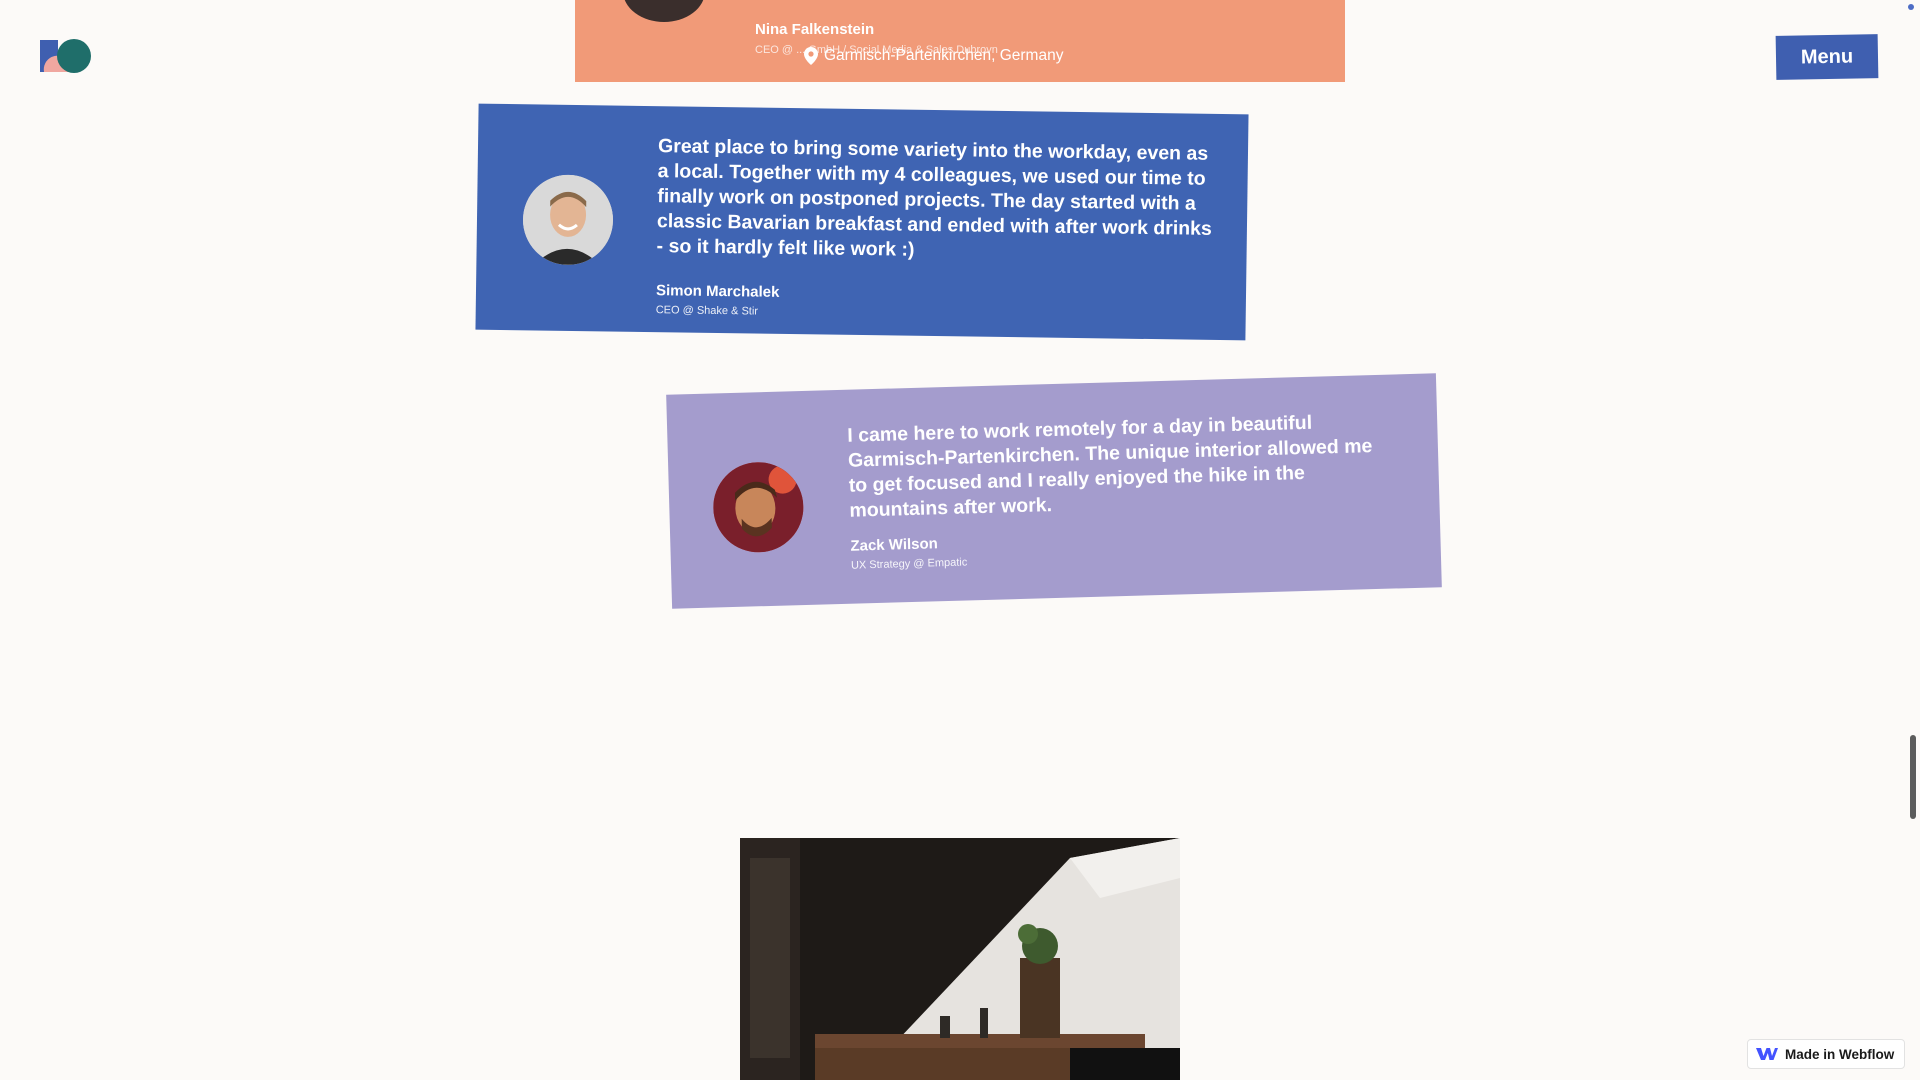 This screenshot has width=1920, height=1080. What do you see at coordinates (811, 56) in the screenshot?
I see `map-pin-icon` at bounding box center [811, 56].